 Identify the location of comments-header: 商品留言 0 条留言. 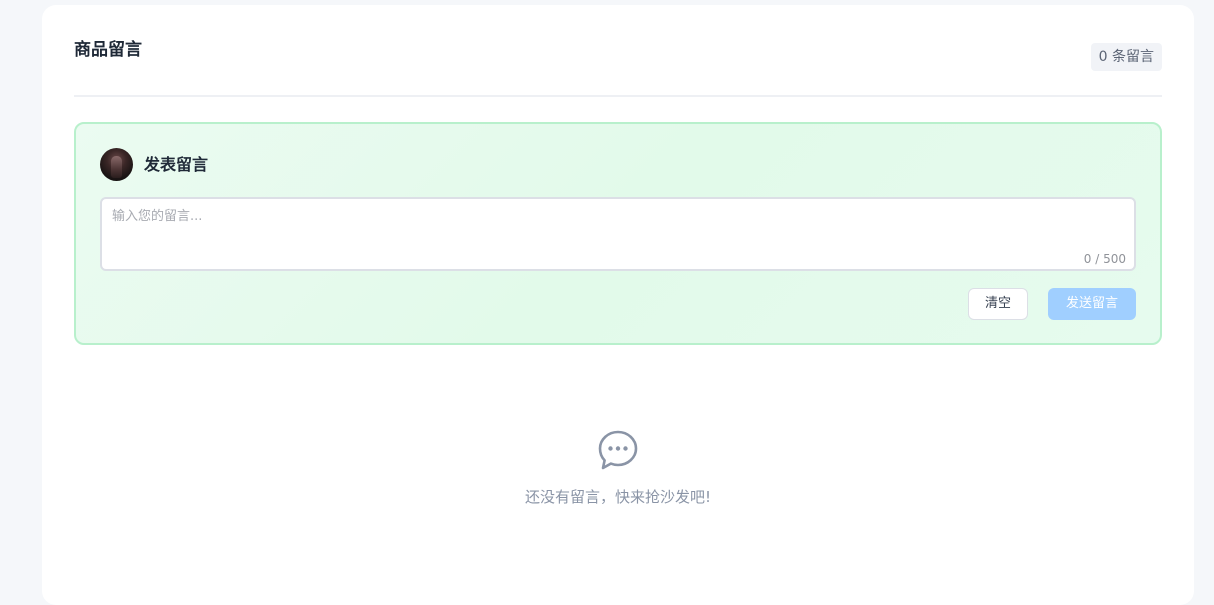
(618, 51).